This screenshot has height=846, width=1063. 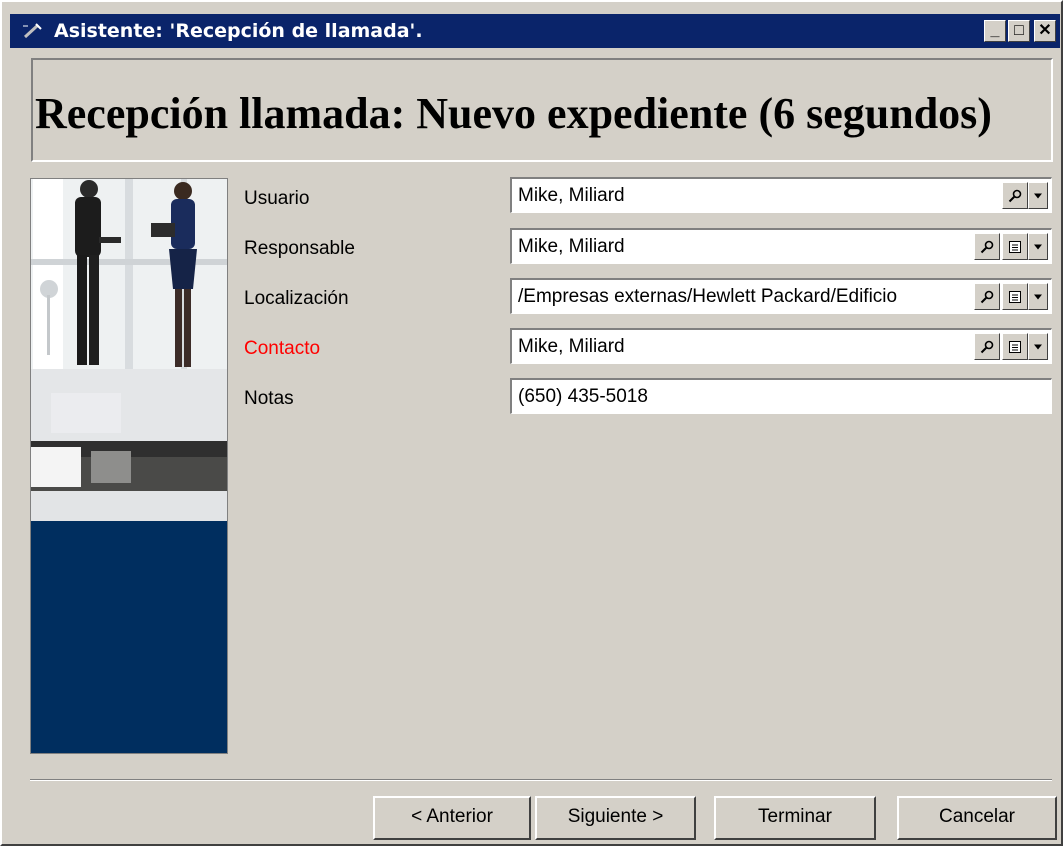 What do you see at coordinates (795, 818) in the screenshot?
I see `finish-button: Terminar` at bounding box center [795, 818].